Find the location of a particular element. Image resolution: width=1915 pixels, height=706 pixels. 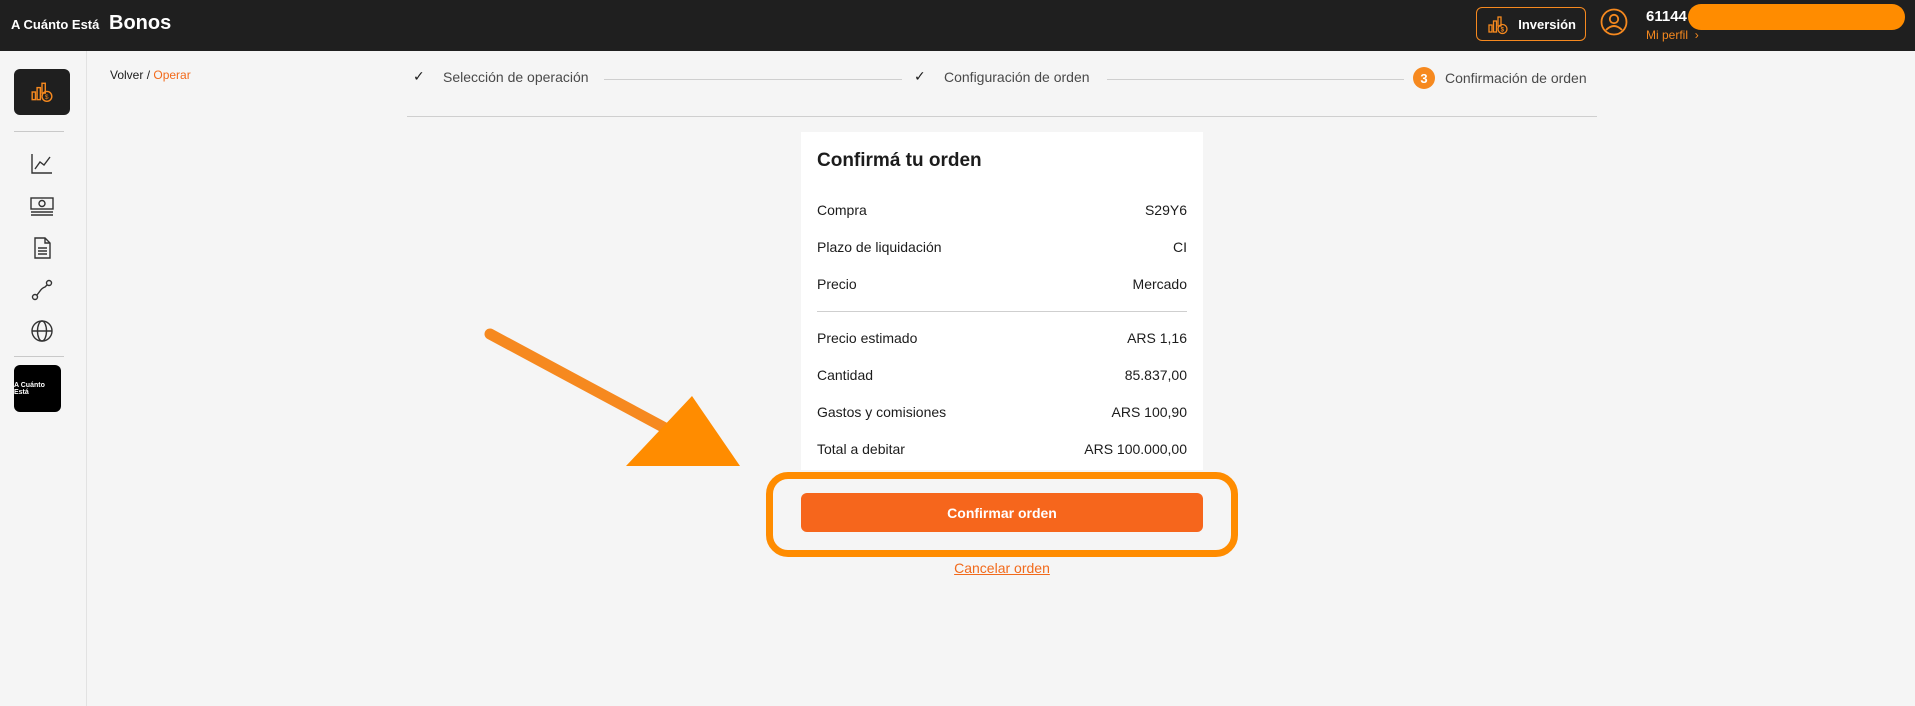

step-operation-selection: ✓ Selección de operación is located at coordinates (501, 76).